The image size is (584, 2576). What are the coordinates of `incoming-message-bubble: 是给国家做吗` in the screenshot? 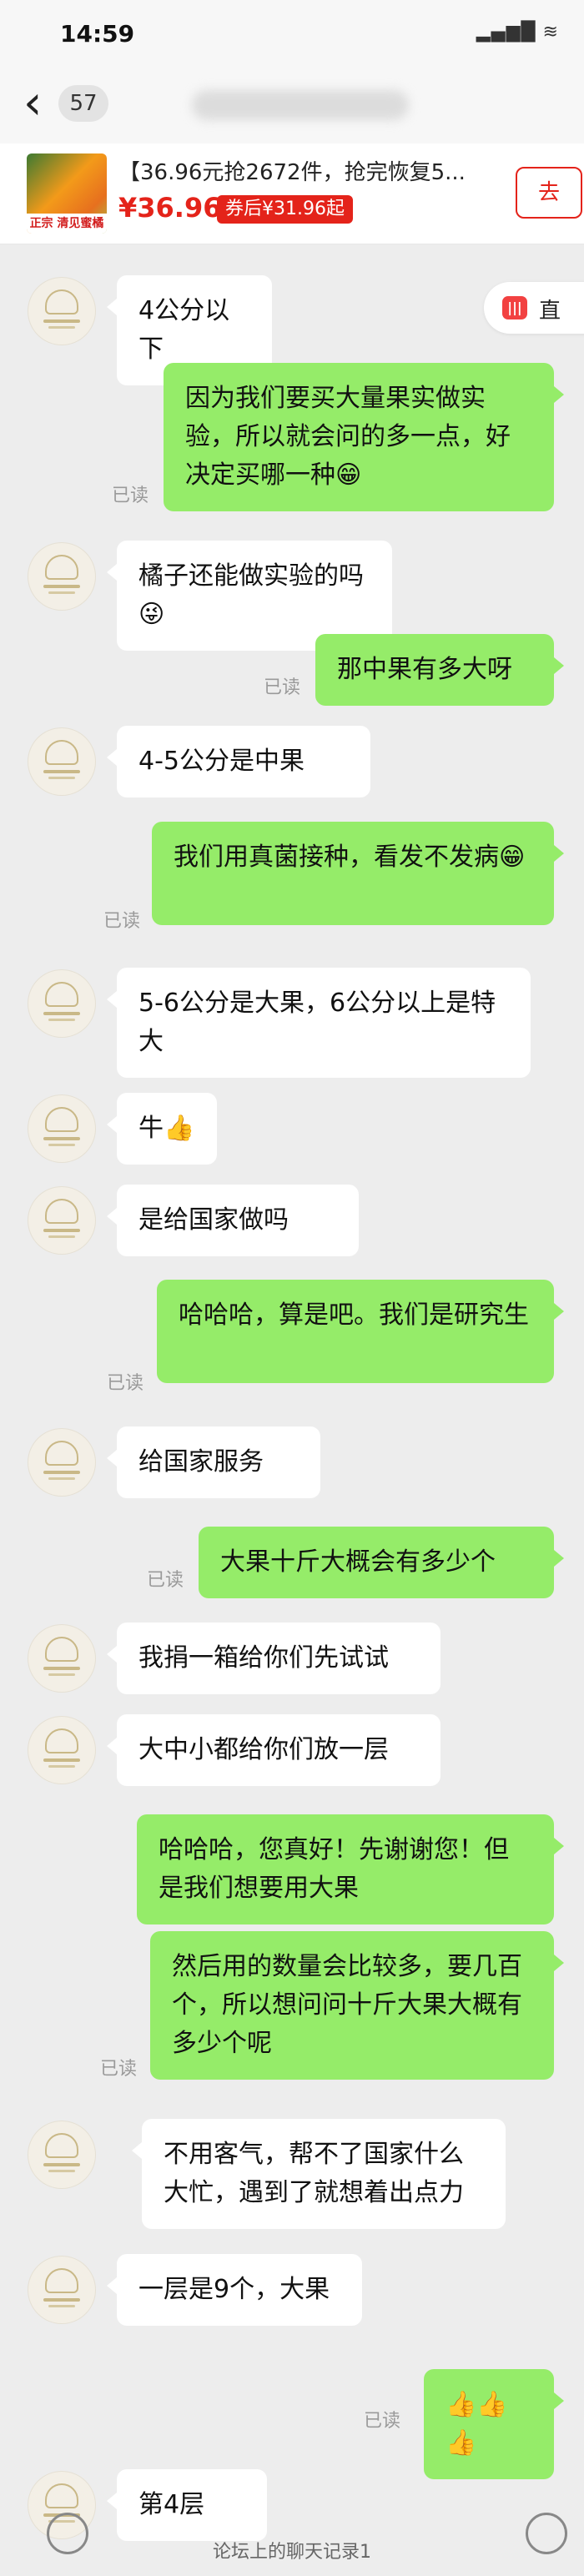 It's located at (233, 1220).